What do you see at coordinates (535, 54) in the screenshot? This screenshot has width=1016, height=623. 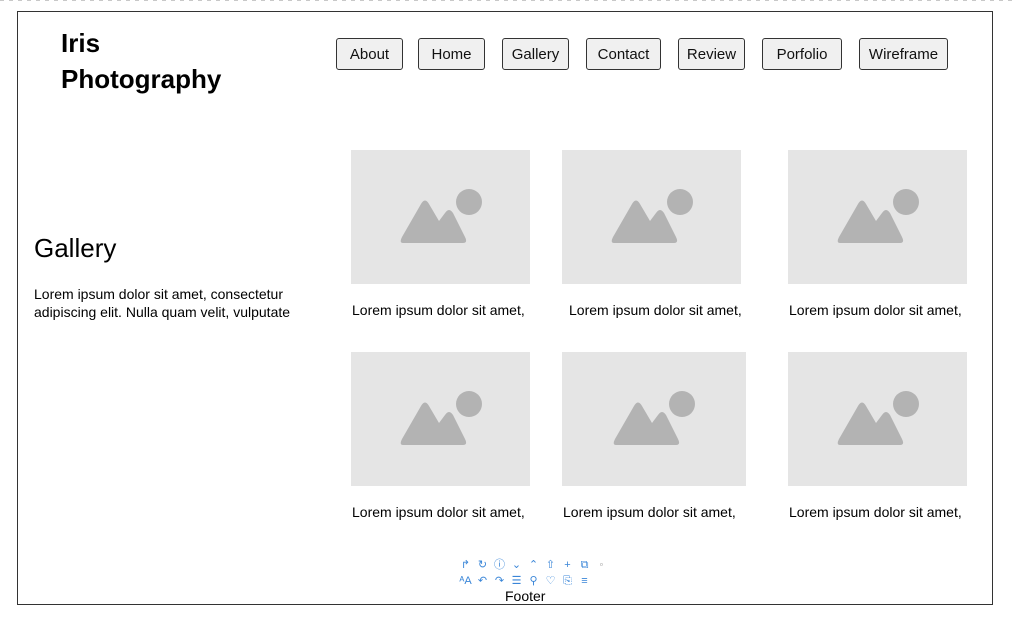 I see `nav-gallery-button: Gallery` at bounding box center [535, 54].